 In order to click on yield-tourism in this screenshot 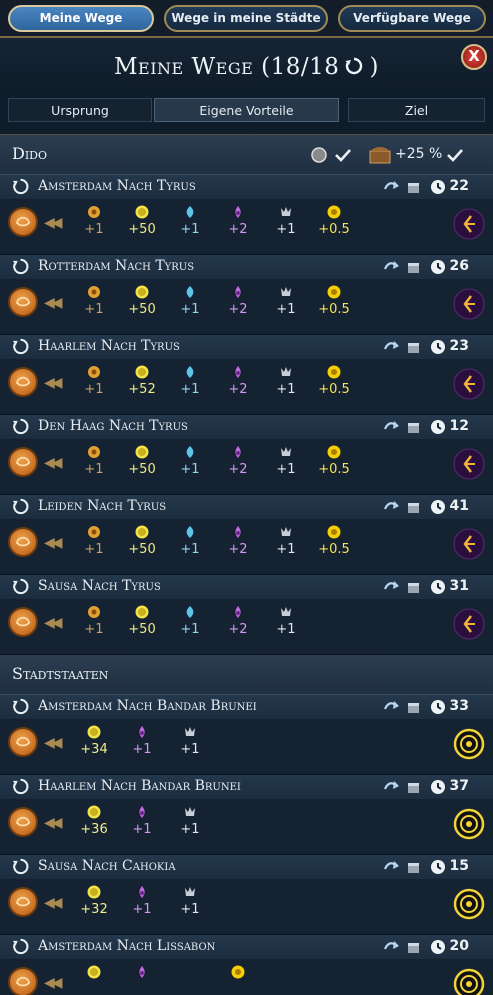, I will do `click(238, 972)`.